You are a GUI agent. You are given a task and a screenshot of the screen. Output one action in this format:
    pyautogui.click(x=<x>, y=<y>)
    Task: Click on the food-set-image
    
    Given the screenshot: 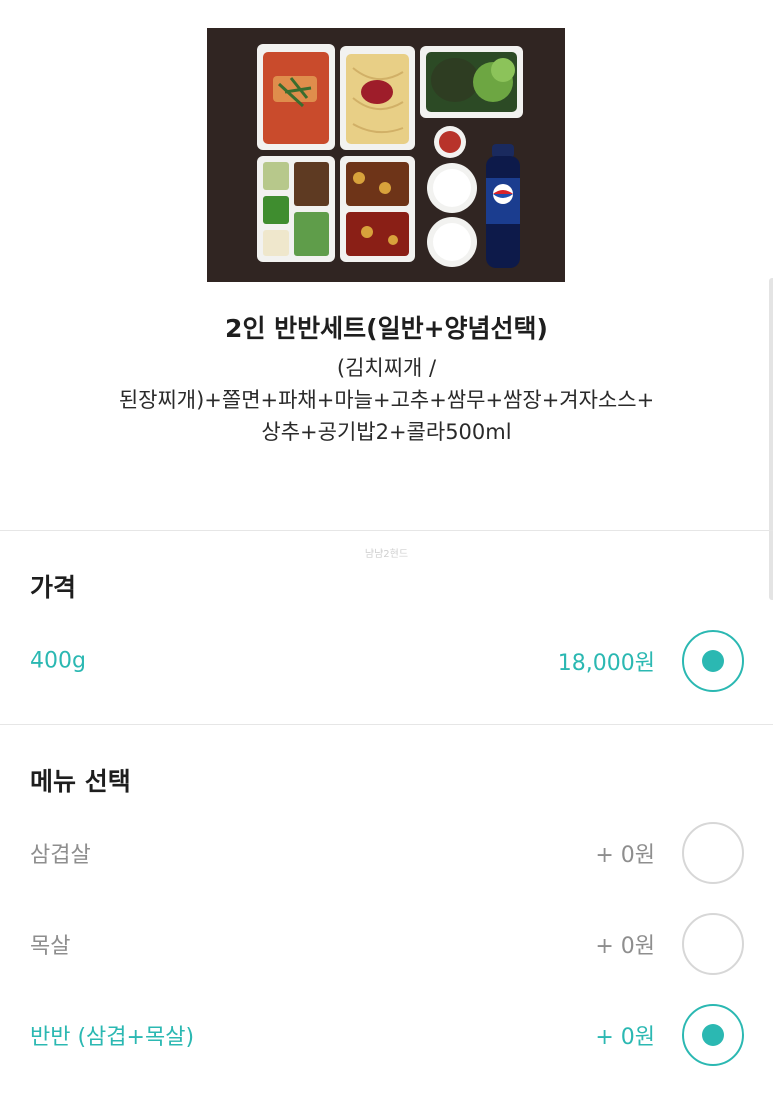 What is the action you would take?
    pyautogui.click(x=386, y=155)
    